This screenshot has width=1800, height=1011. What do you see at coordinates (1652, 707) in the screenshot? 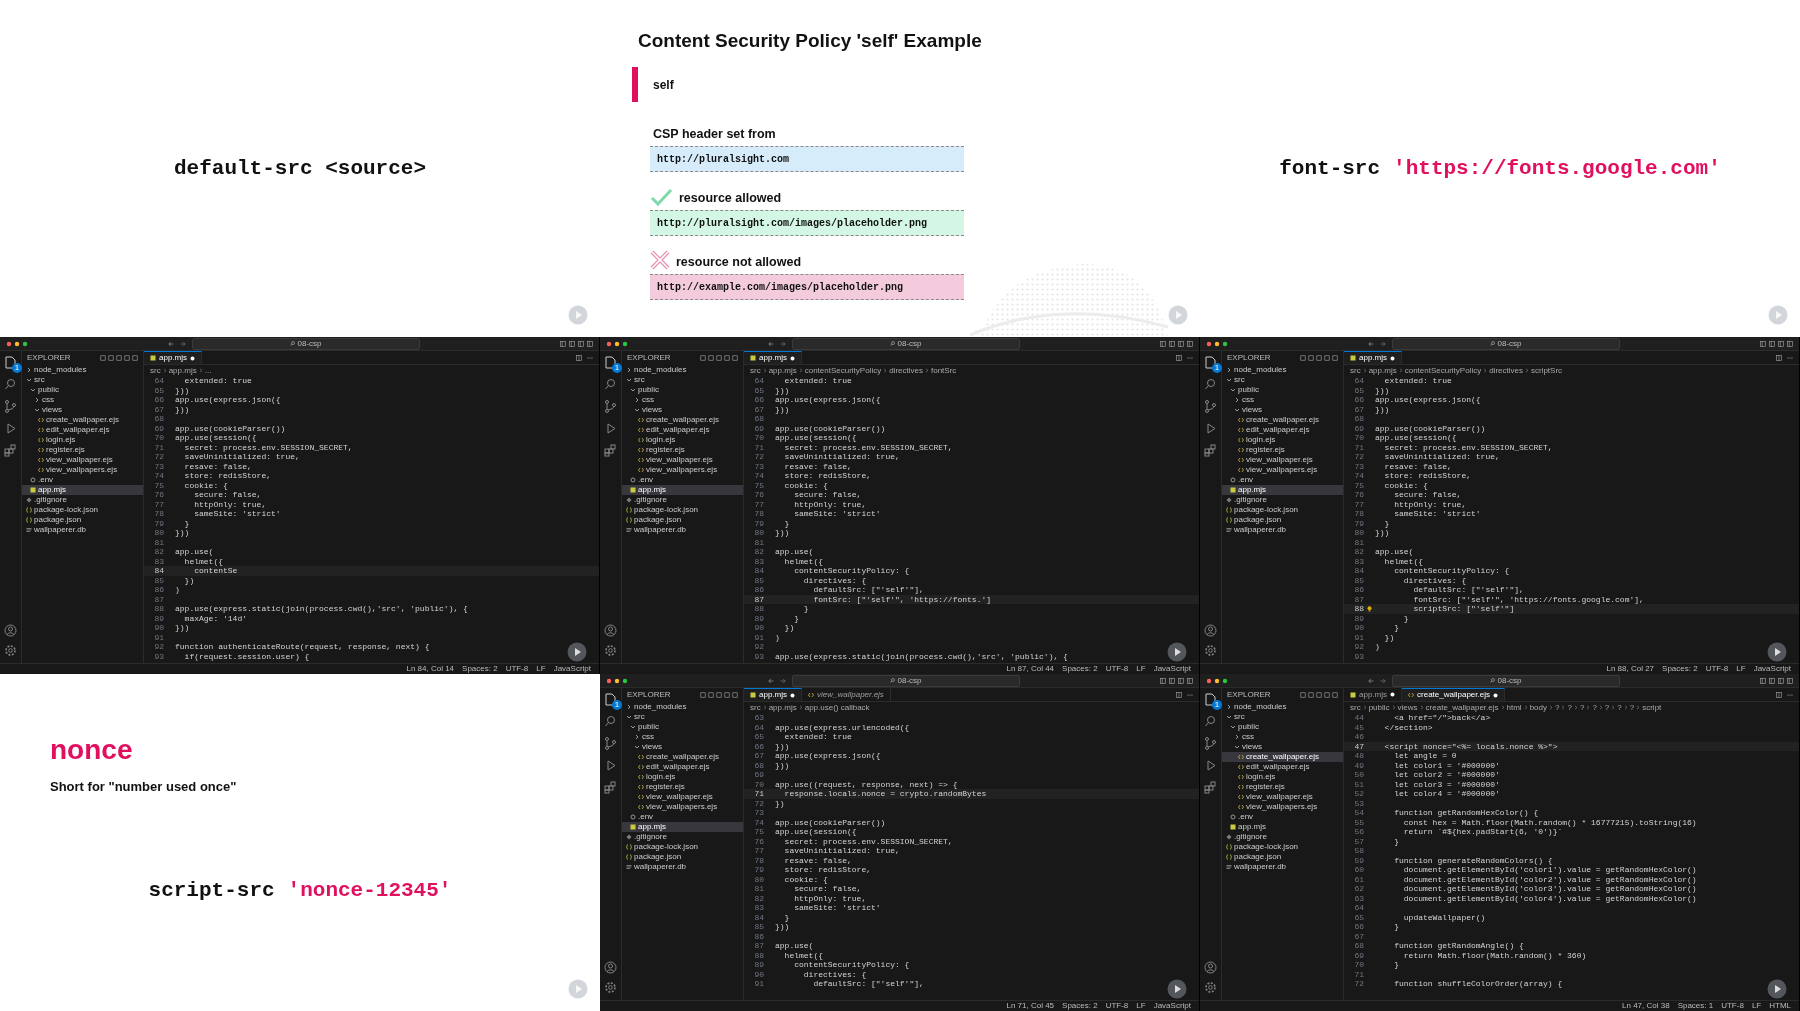
I see `breadcrumb-item: script` at bounding box center [1652, 707].